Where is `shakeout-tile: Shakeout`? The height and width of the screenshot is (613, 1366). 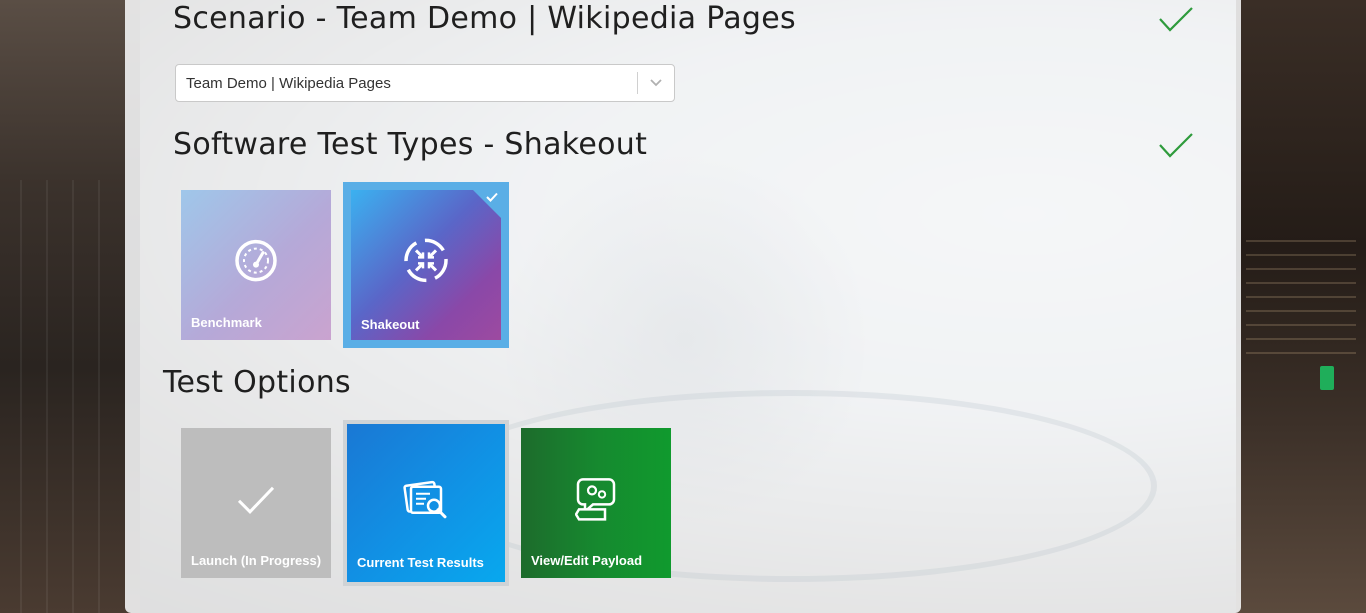 shakeout-tile: Shakeout is located at coordinates (426, 265).